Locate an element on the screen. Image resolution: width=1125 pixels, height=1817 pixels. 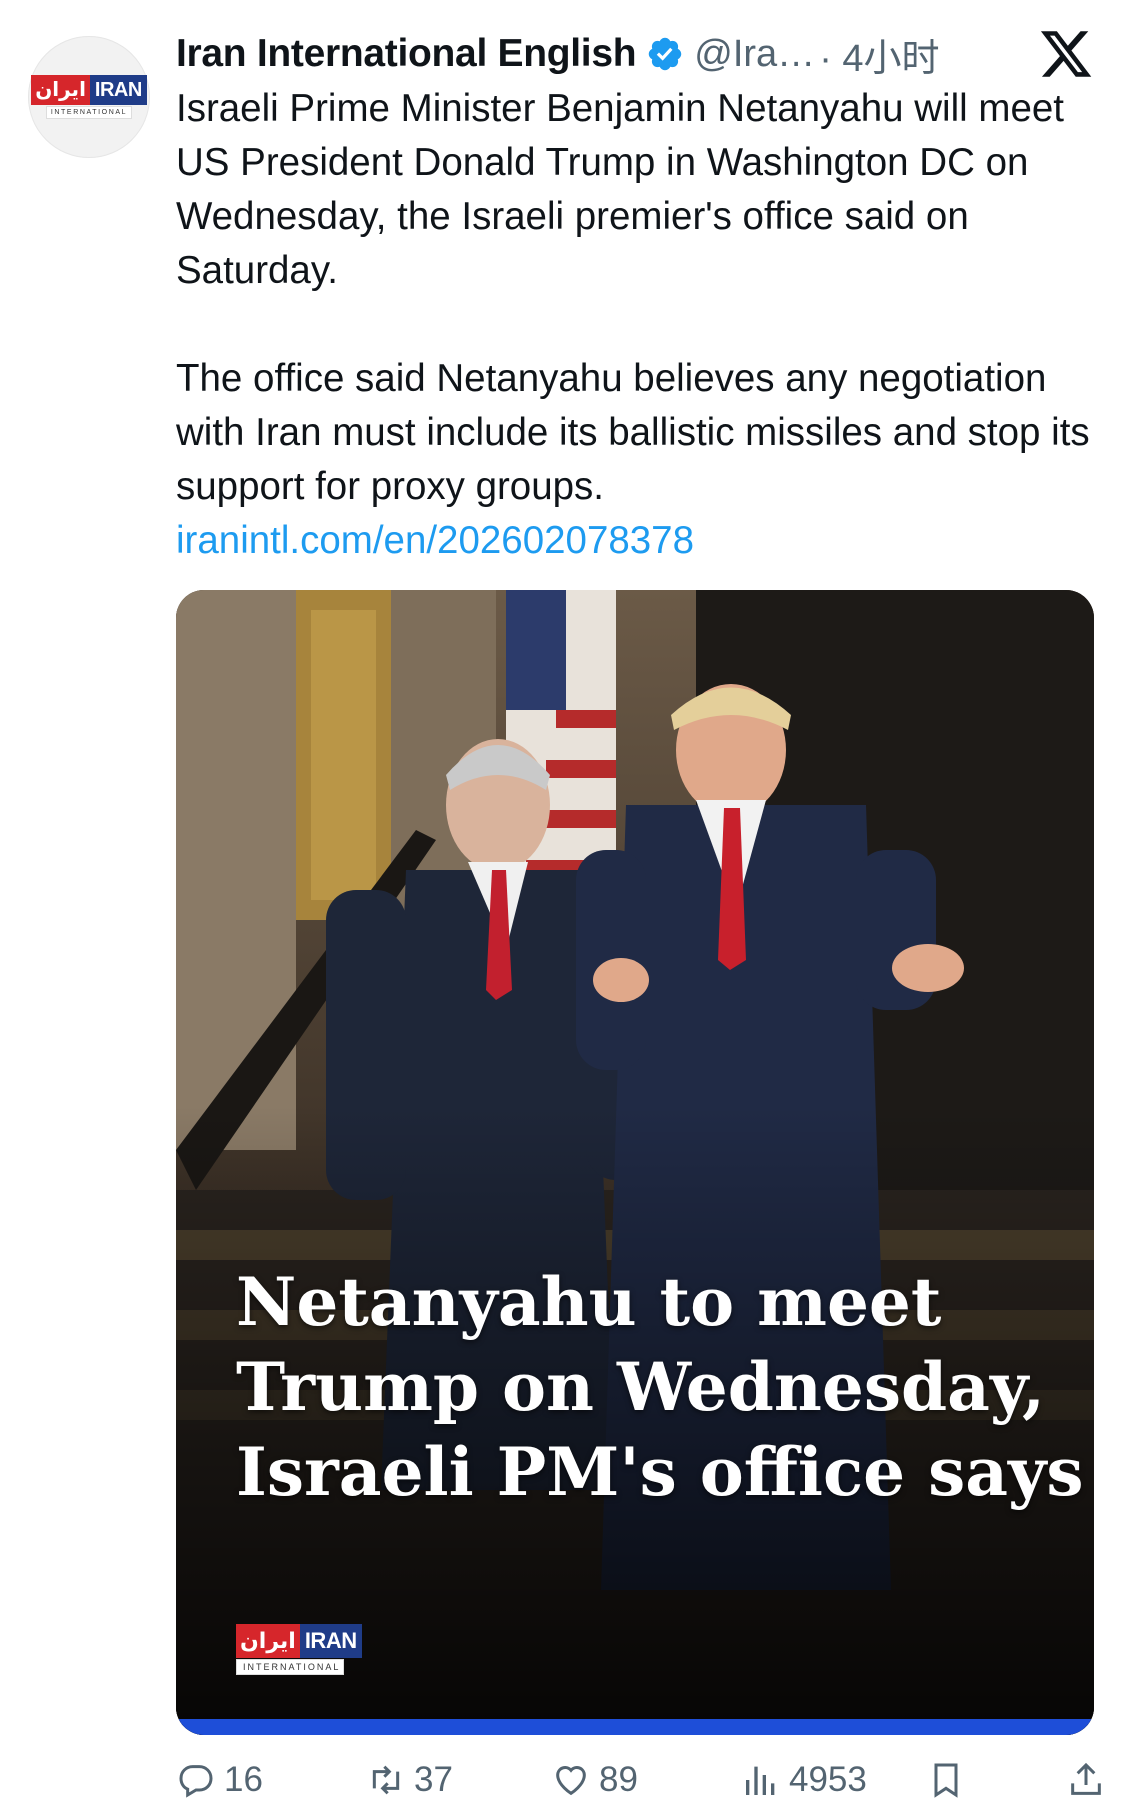
repost-icon is located at coordinates (386, 1780).